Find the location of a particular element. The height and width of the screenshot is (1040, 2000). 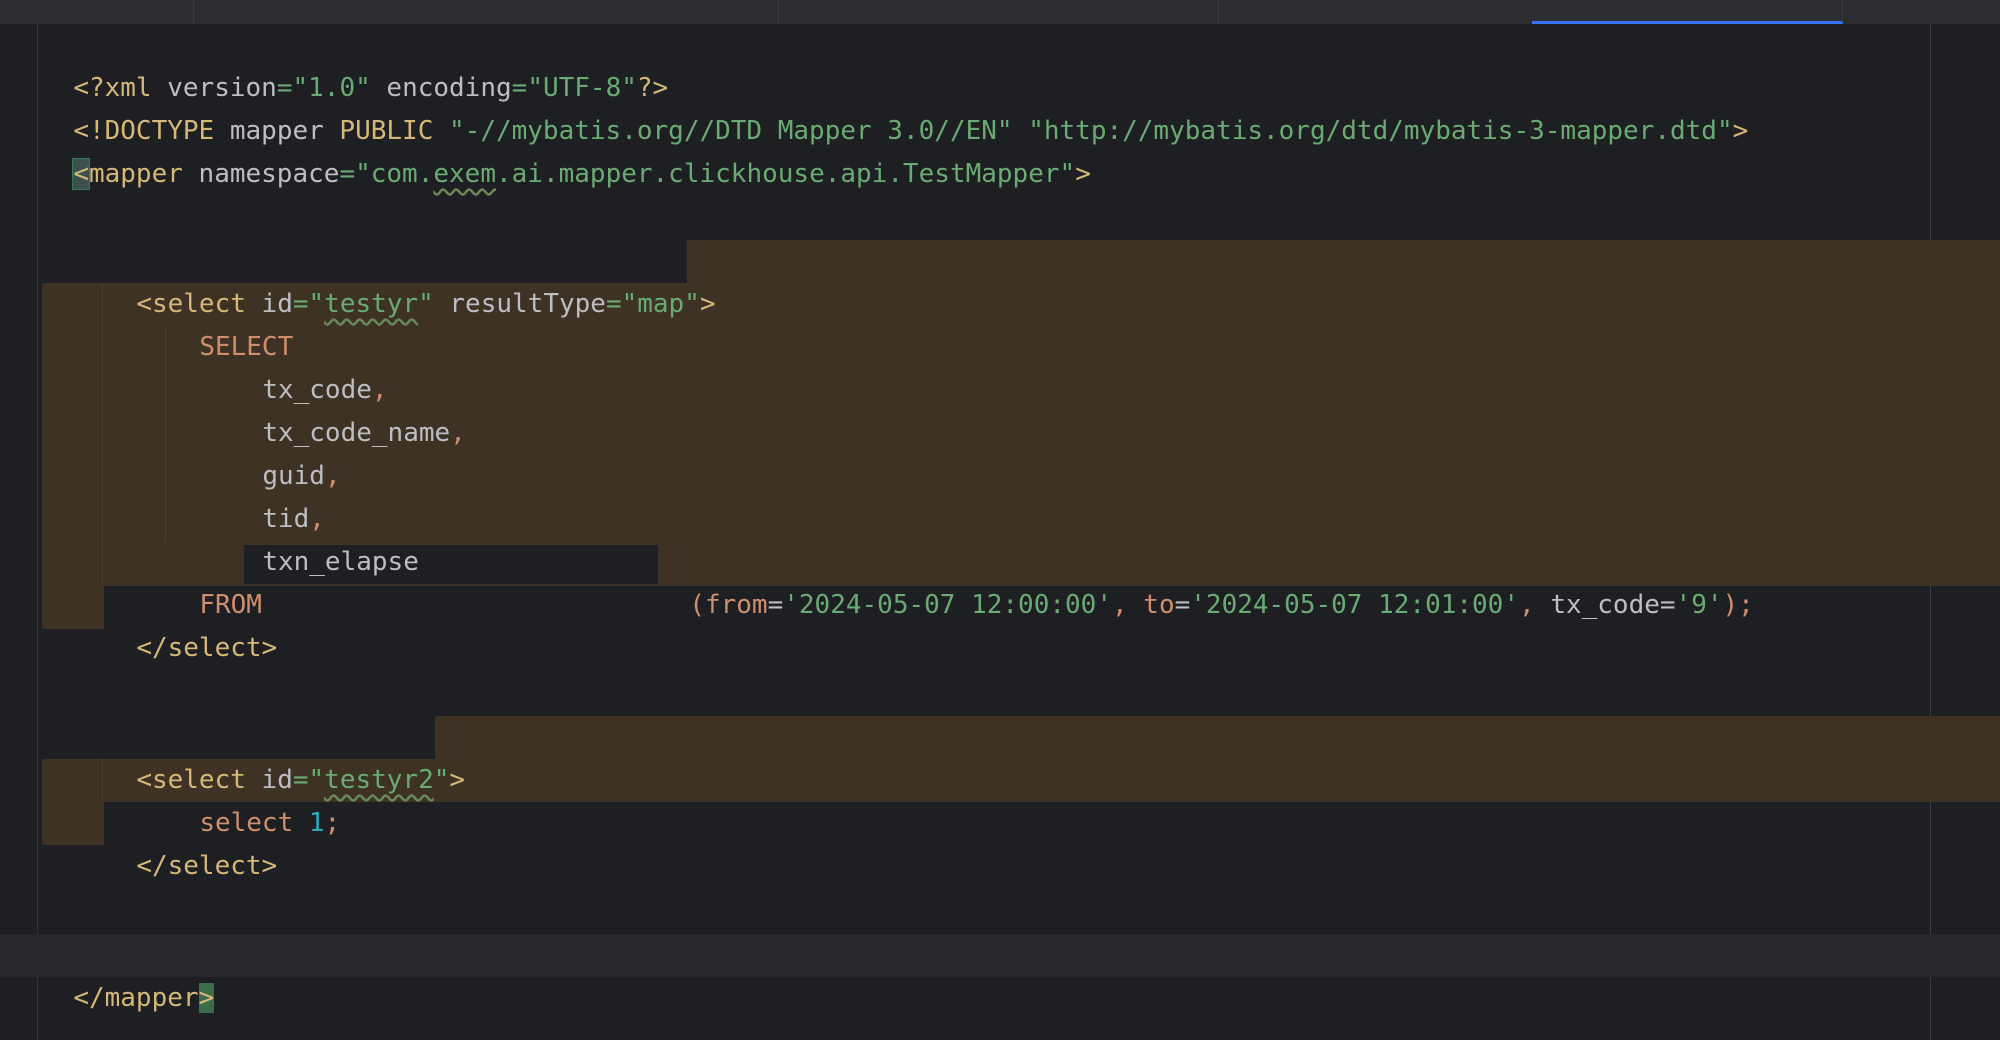

paren-open: ( is located at coordinates (697, 605).